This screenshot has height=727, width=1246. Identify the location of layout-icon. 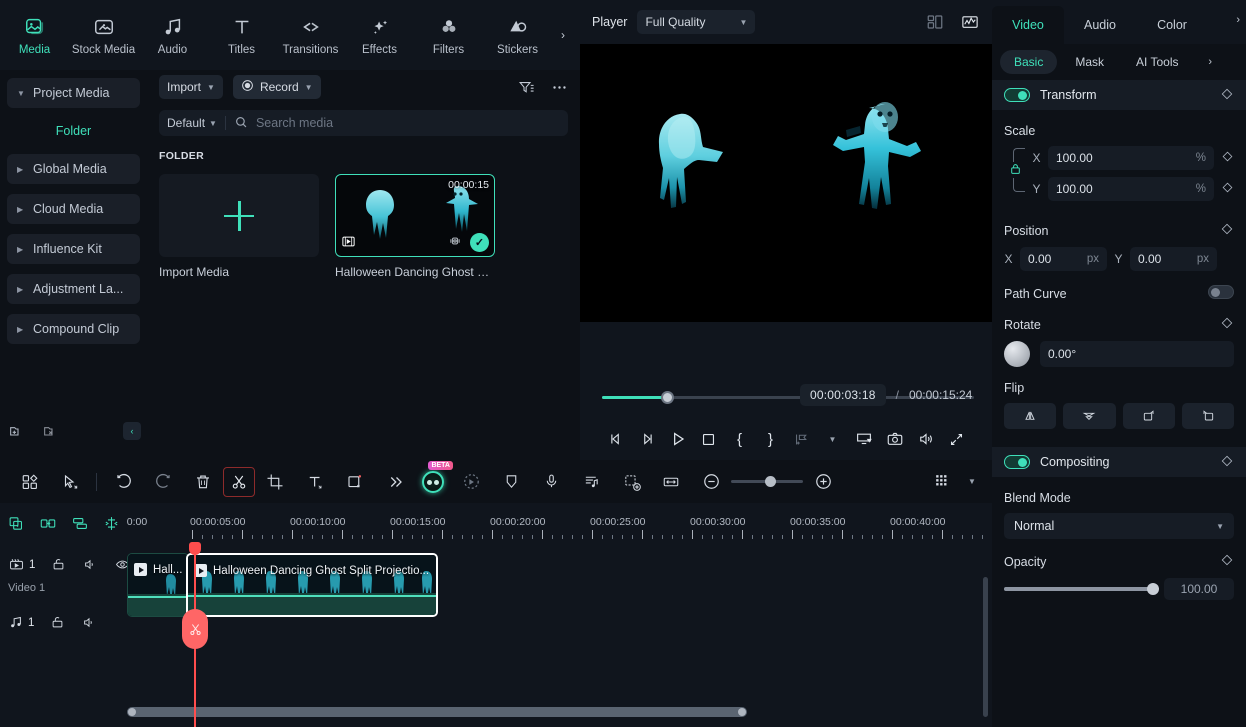
(30, 482).